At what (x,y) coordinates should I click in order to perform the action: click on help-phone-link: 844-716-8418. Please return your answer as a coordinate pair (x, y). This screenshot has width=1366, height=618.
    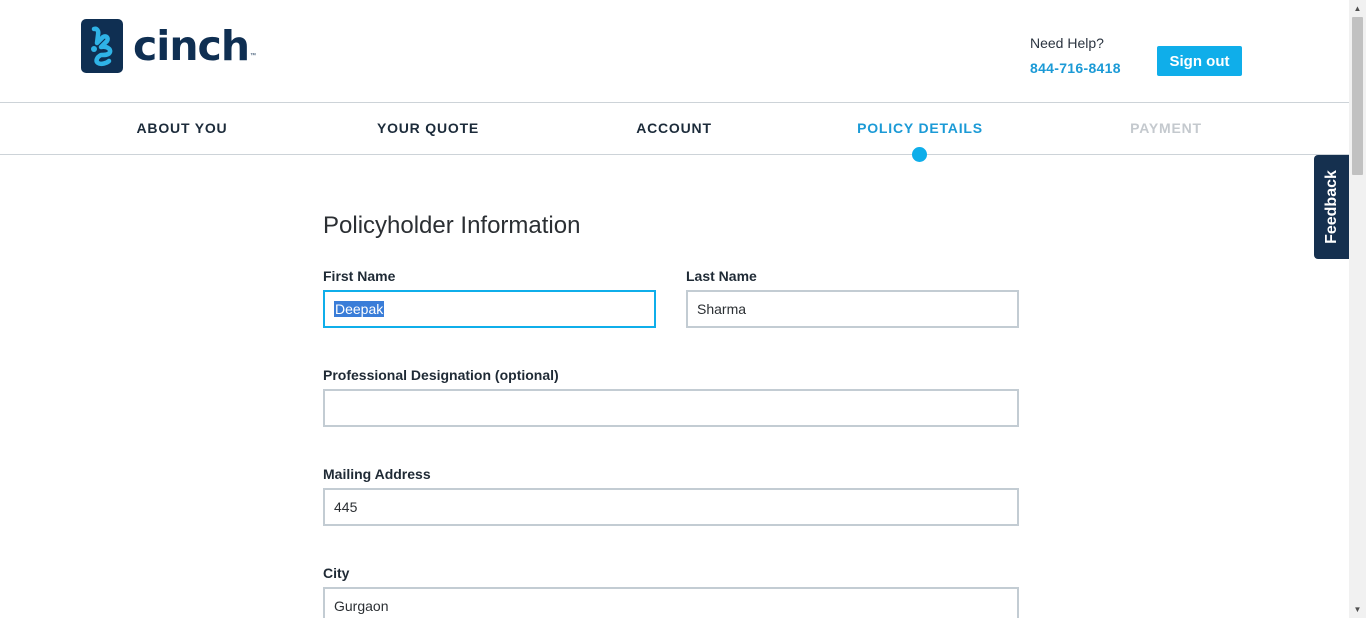
    Looking at the image, I should click on (1075, 68).